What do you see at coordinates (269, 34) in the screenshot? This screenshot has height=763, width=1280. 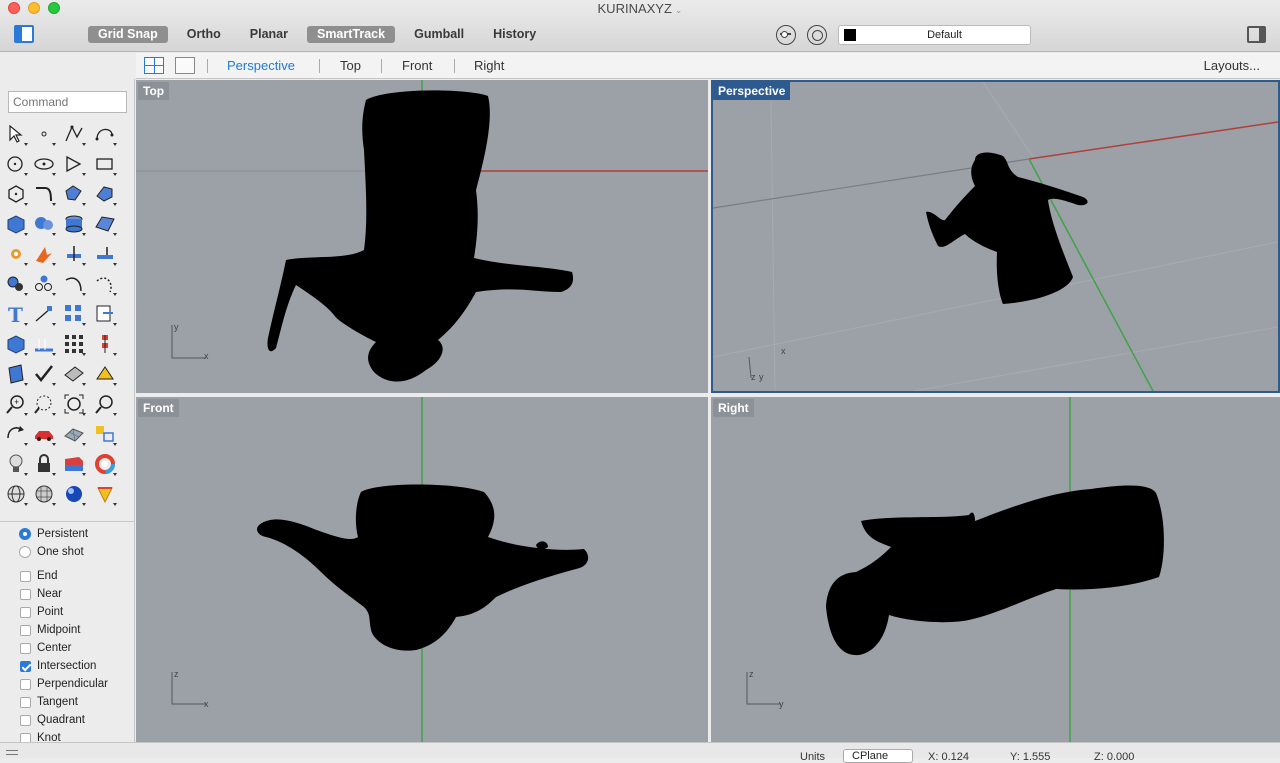 I see `planar-toggle: Planar` at bounding box center [269, 34].